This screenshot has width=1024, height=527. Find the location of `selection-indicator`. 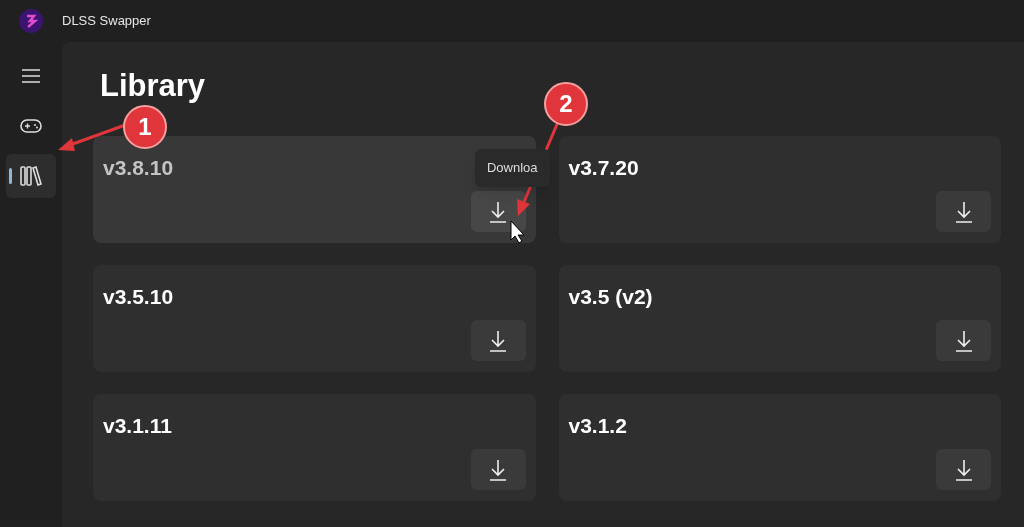

selection-indicator is located at coordinates (10, 176).